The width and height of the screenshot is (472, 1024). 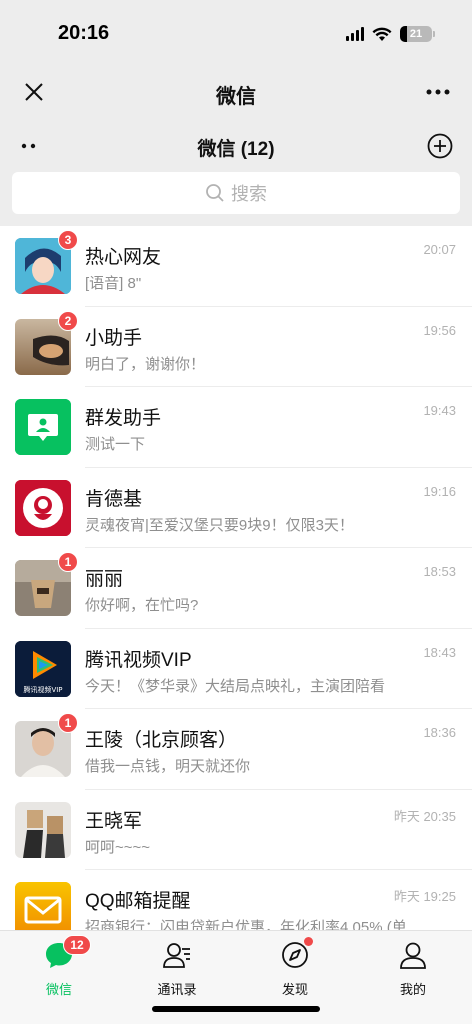 What do you see at coordinates (84, 33) in the screenshot?
I see `status-time: 20:16` at bounding box center [84, 33].